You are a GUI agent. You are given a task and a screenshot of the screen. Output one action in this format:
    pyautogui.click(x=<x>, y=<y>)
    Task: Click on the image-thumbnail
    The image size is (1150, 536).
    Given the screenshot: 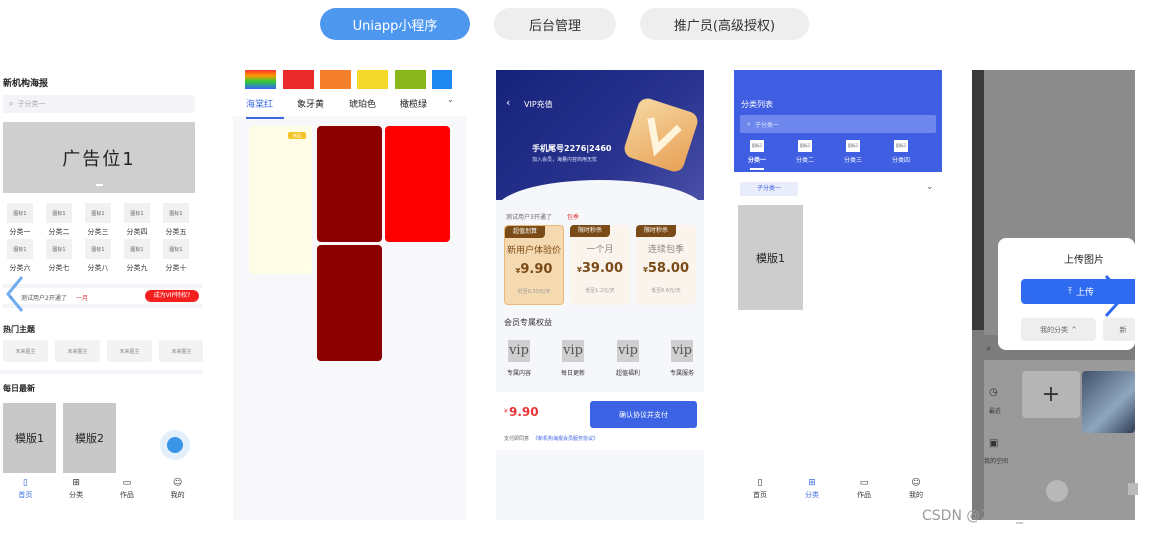 What is the action you would take?
    pyautogui.click(x=1108, y=402)
    